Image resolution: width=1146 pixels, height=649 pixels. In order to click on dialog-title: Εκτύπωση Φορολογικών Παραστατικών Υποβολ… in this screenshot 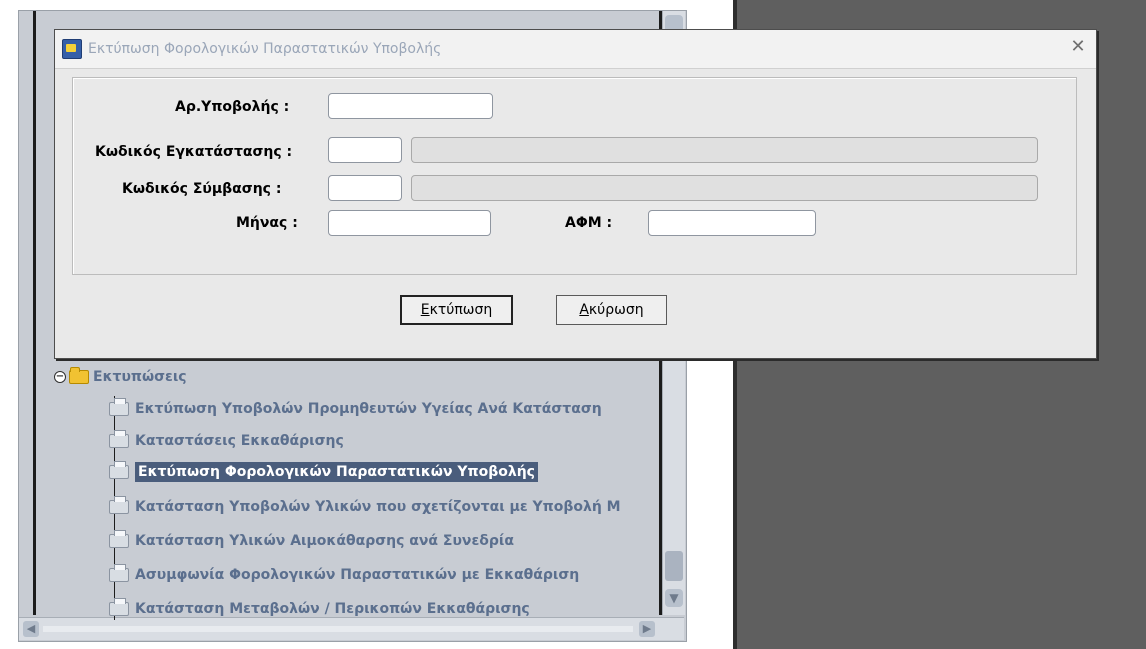, I will do `click(265, 49)`.